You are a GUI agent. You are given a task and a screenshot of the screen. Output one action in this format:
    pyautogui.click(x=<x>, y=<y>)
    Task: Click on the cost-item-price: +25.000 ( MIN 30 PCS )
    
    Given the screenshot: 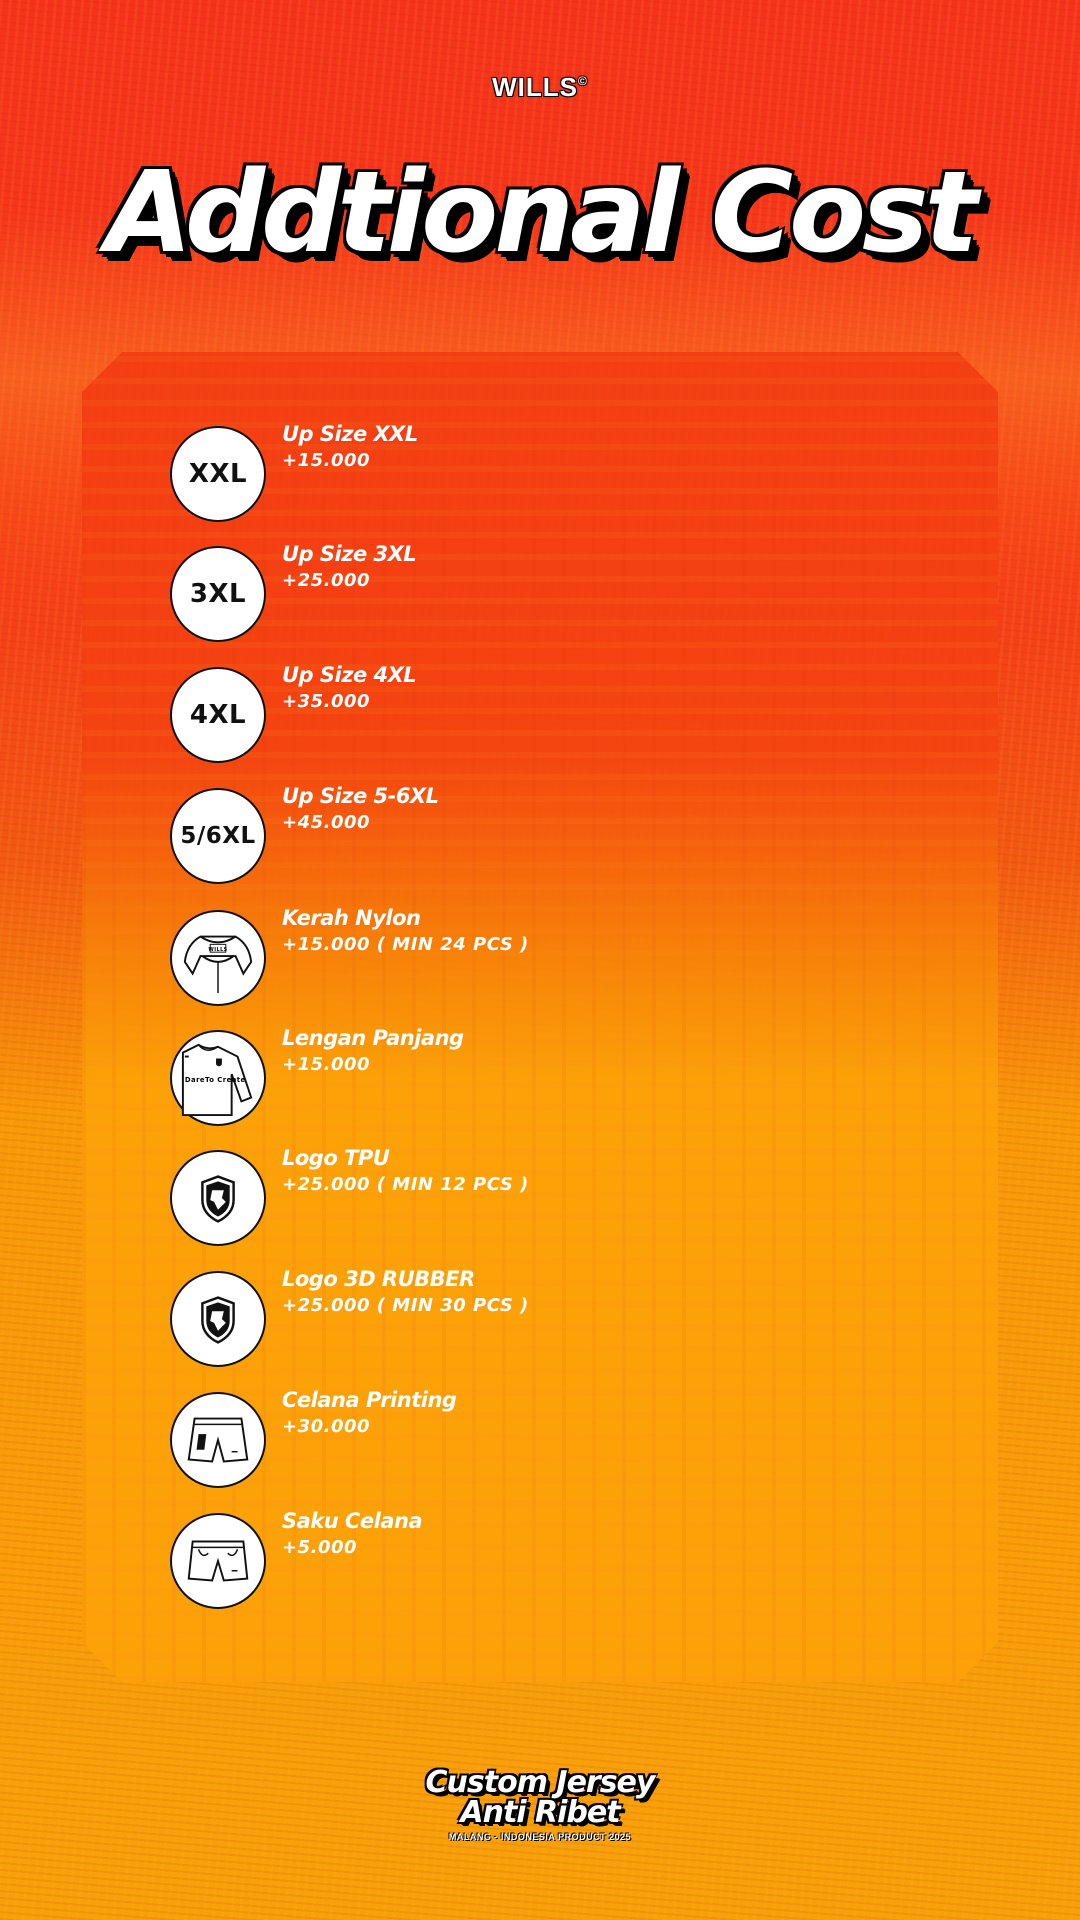 What is the action you would take?
    pyautogui.click(x=405, y=1305)
    